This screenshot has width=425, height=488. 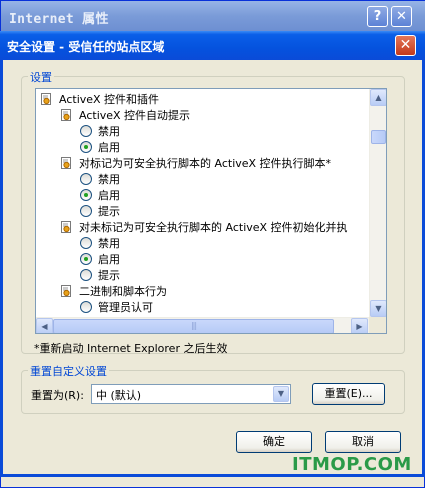 What do you see at coordinates (119, 395) in the screenshot?
I see `reset-level-value: 中 (默认)` at bounding box center [119, 395].